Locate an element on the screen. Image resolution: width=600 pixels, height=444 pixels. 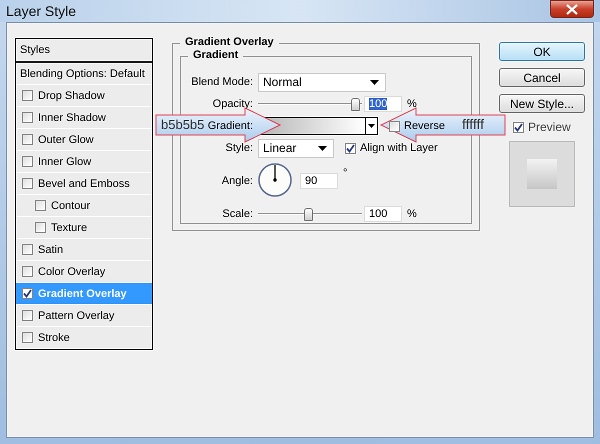
style-label: Satin is located at coordinates (51, 250).